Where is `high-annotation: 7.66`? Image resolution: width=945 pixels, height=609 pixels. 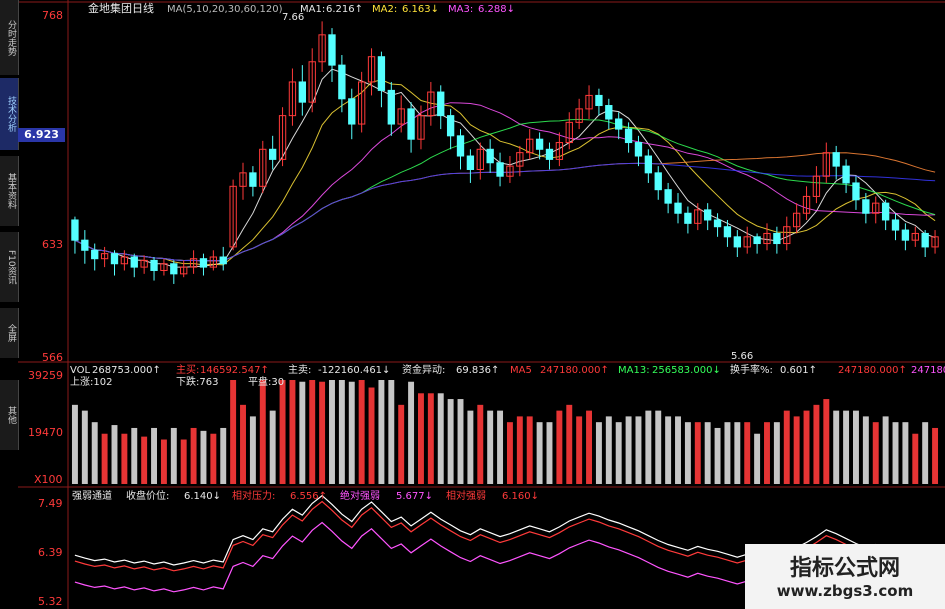
high-annotation: 7.66 is located at coordinates (293, 17).